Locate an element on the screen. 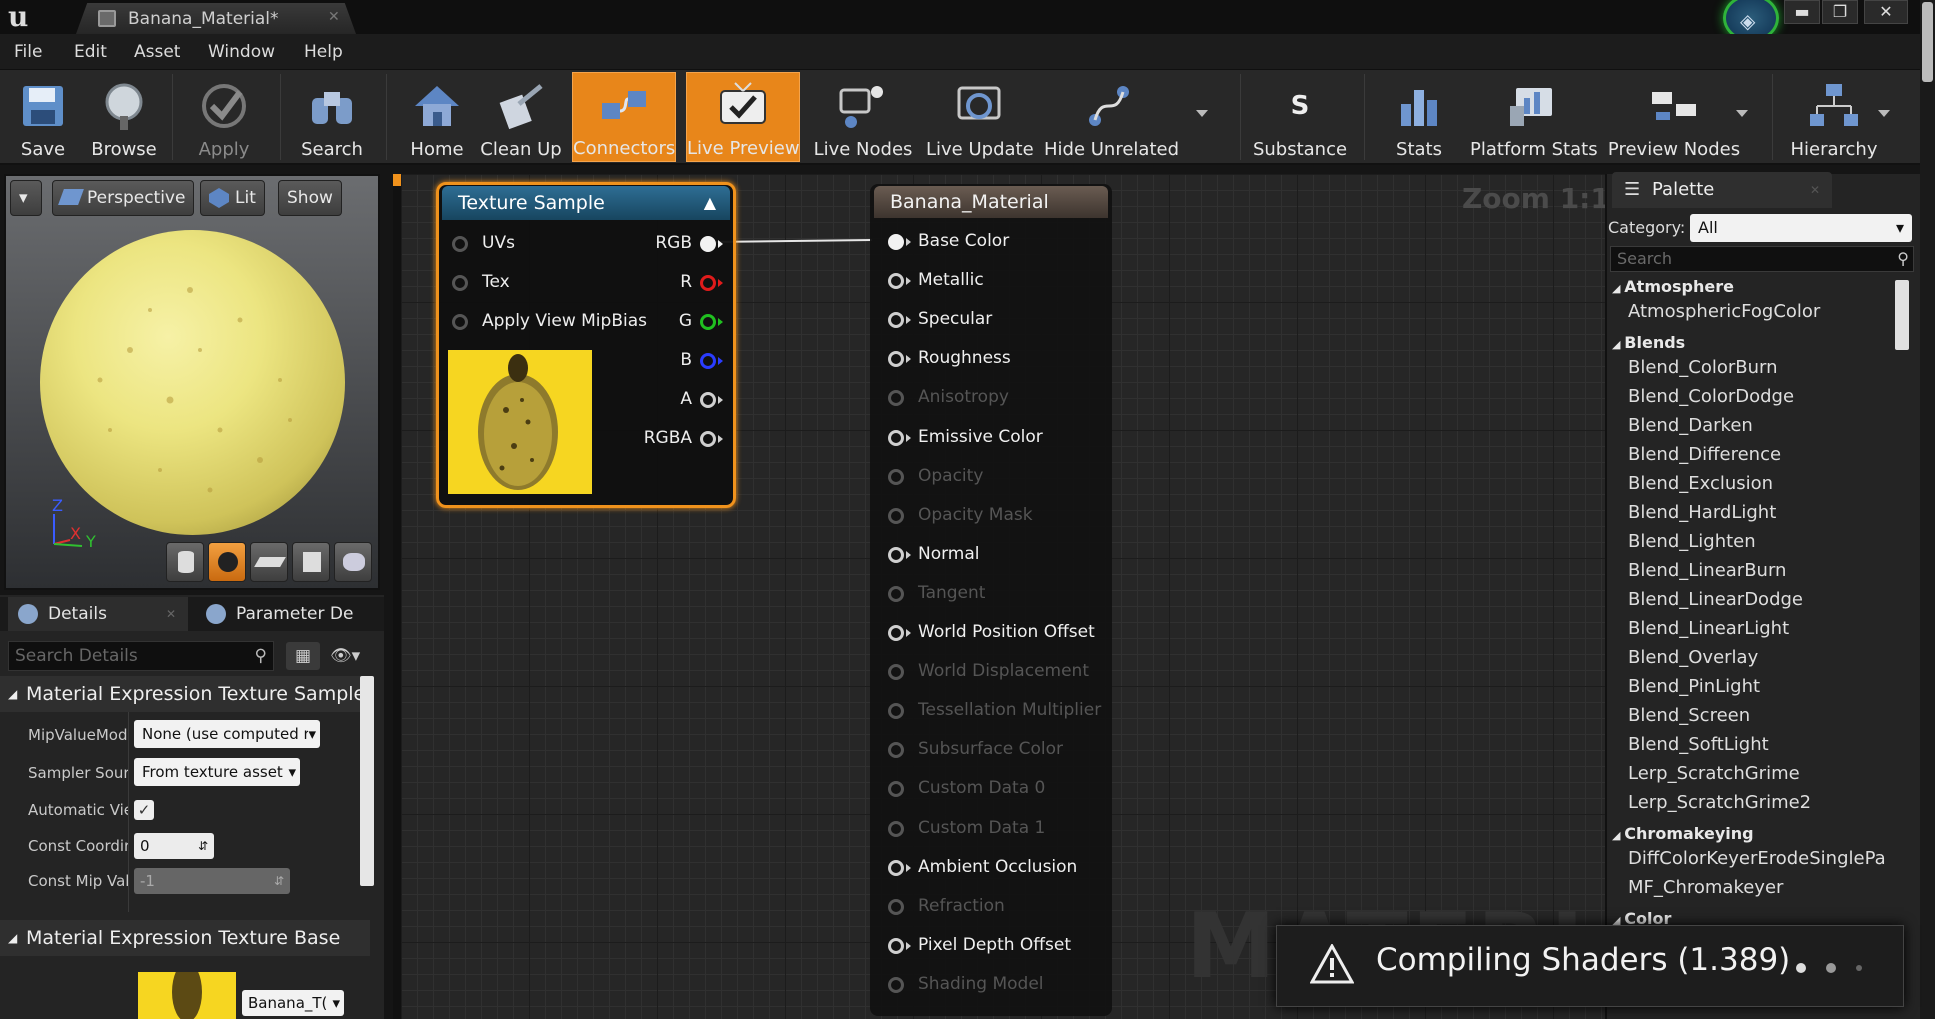 This screenshot has height=1019, width=1935. palette-item: Blend_PinLight is located at coordinates (1694, 686).